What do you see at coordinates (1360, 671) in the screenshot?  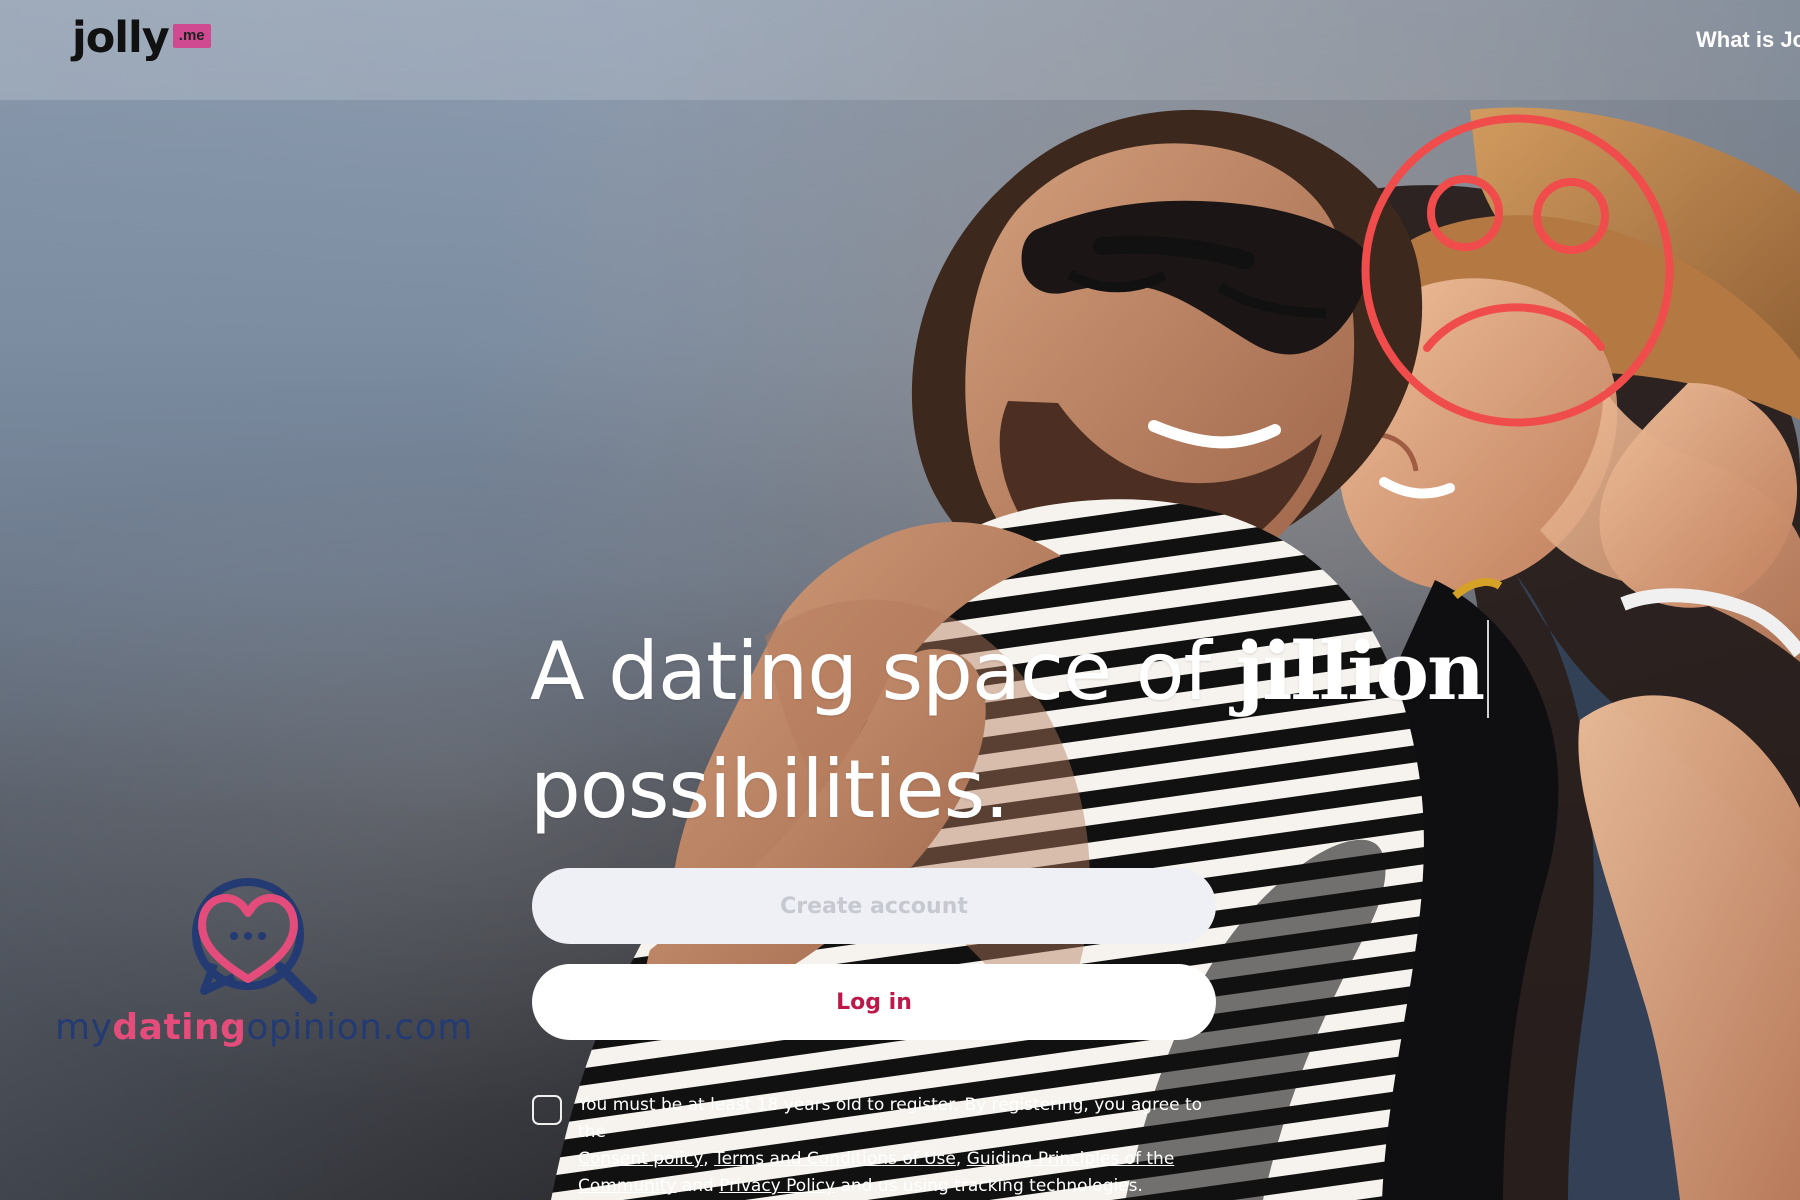 I see `headline-highlight: jillion` at bounding box center [1360, 671].